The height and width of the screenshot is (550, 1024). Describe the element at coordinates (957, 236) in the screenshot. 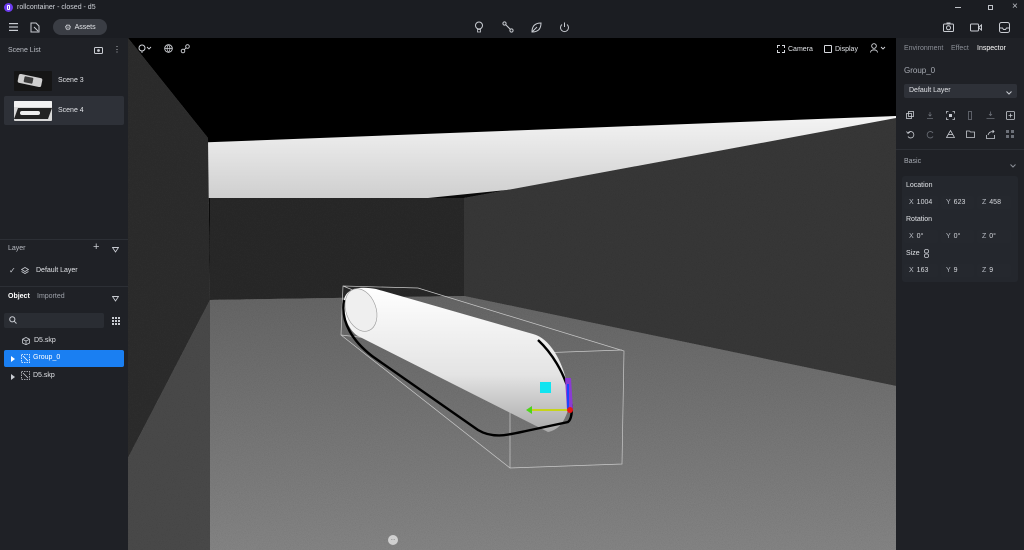

I see `rotation-y-field: Y 0°` at that location.